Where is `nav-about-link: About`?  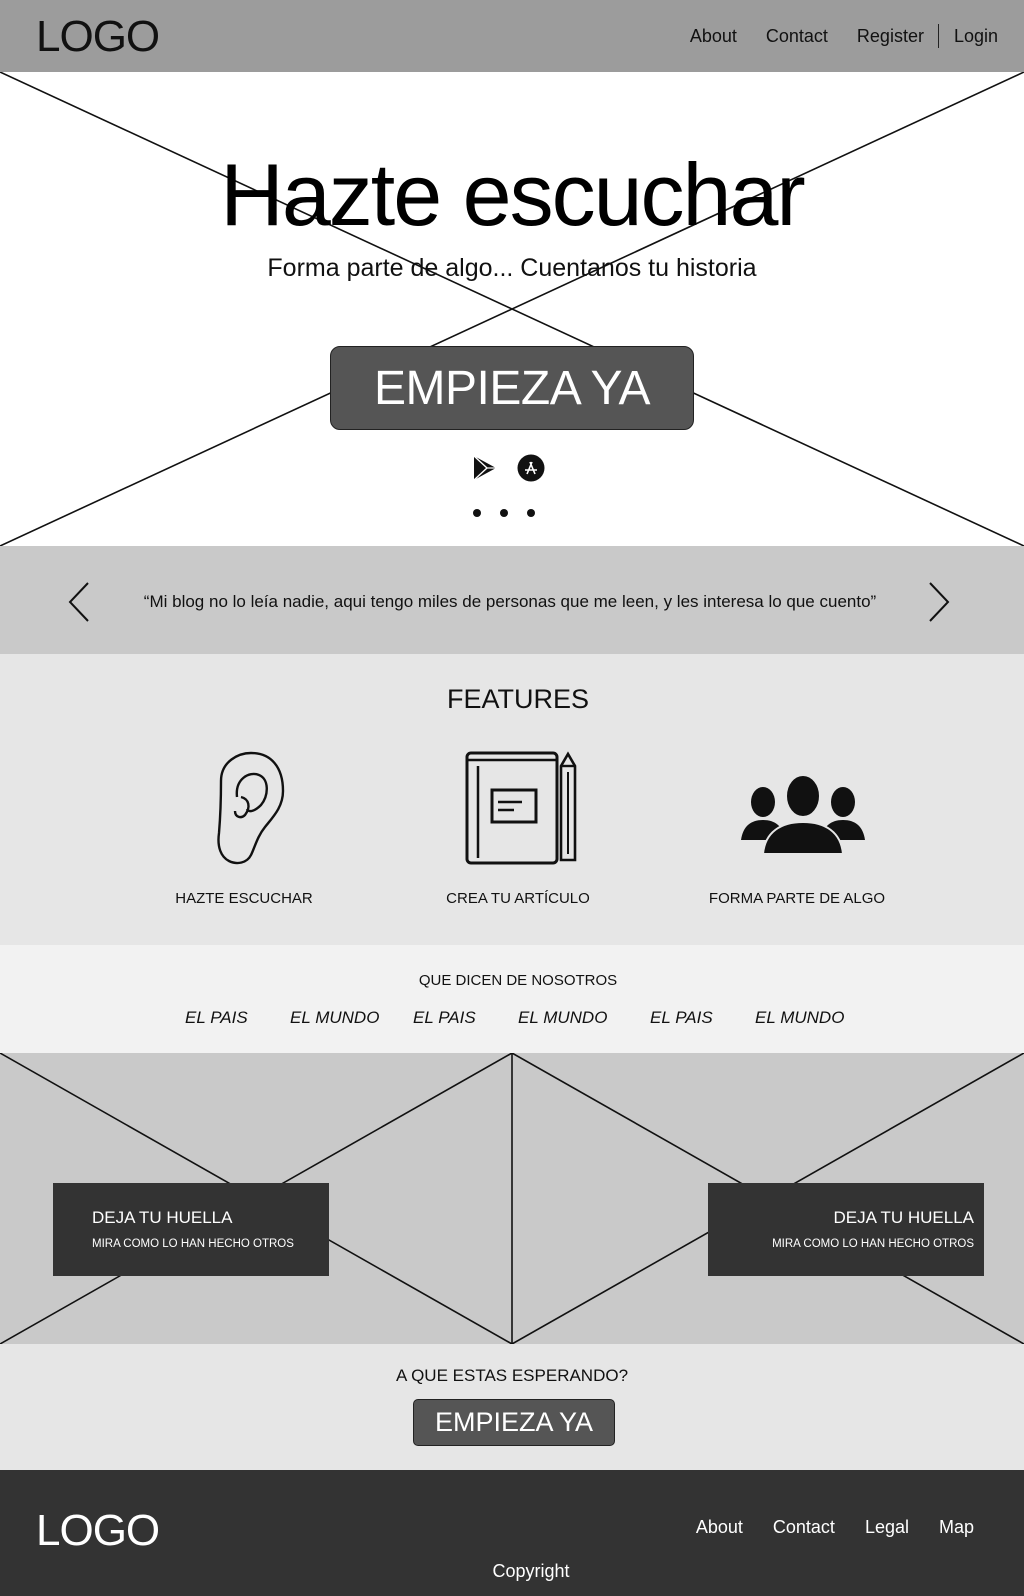
nav-about-link: About is located at coordinates (713, 36).